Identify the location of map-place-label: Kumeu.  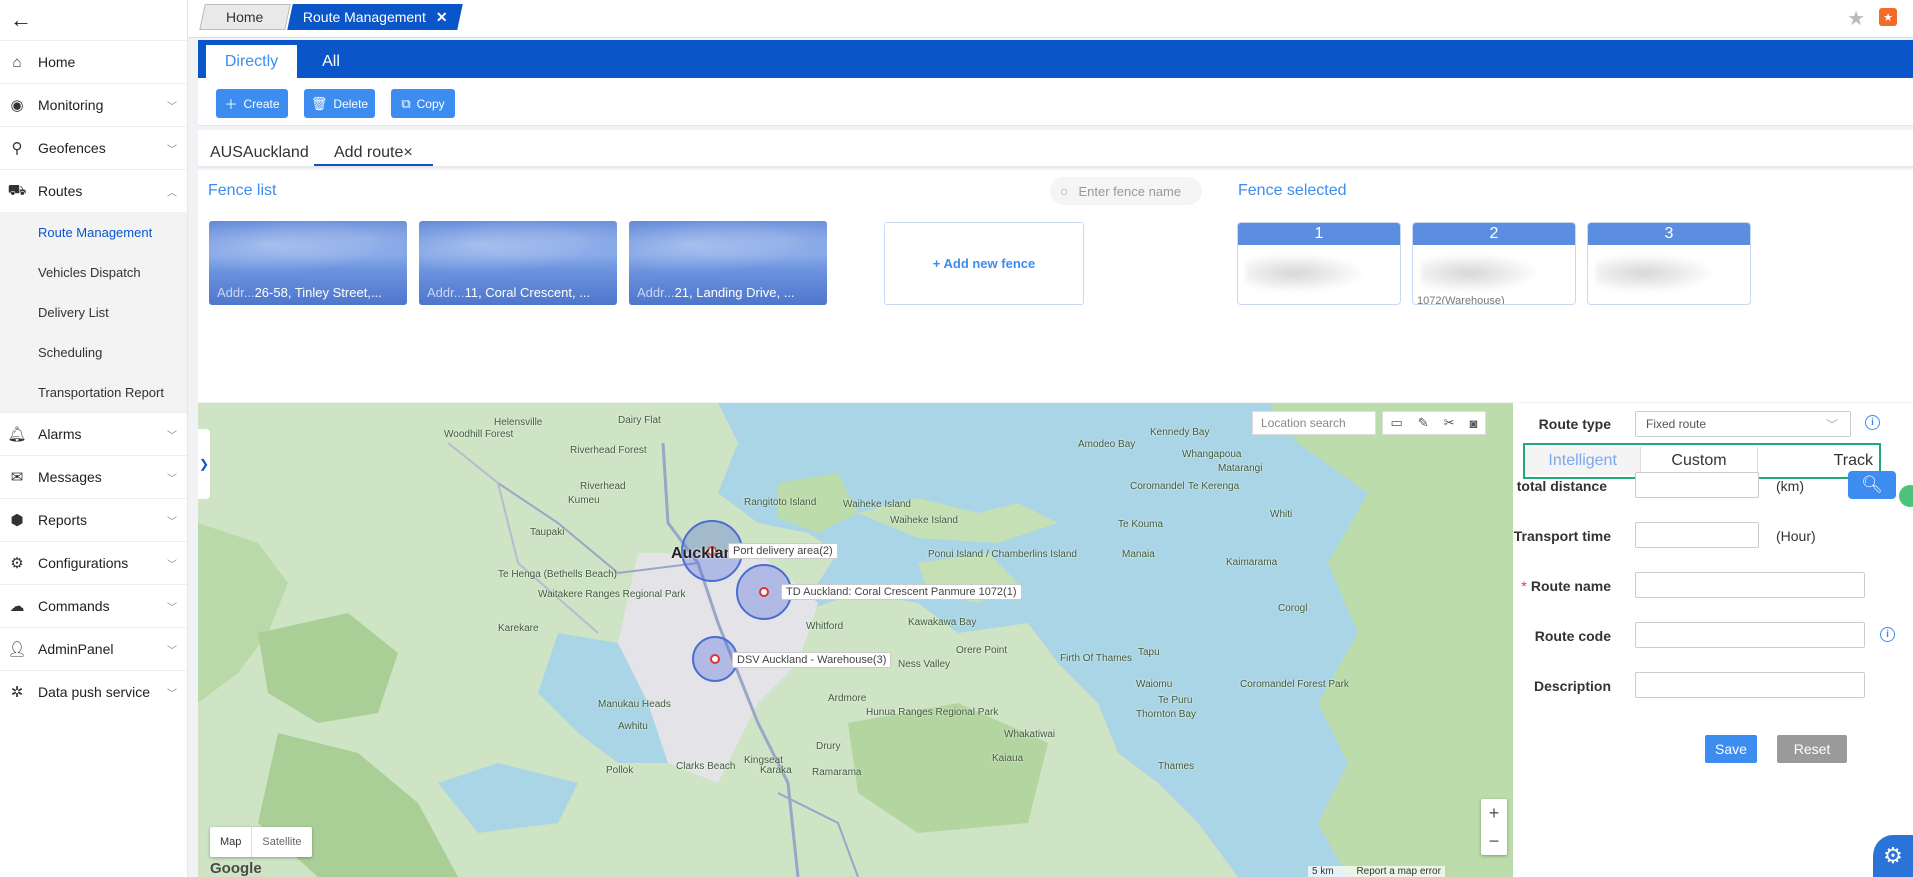
(584, 500).